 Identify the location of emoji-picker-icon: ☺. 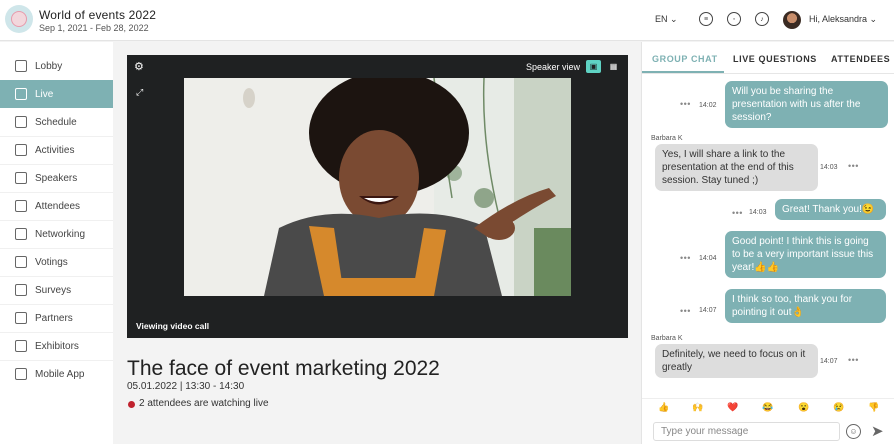
(853, 431).